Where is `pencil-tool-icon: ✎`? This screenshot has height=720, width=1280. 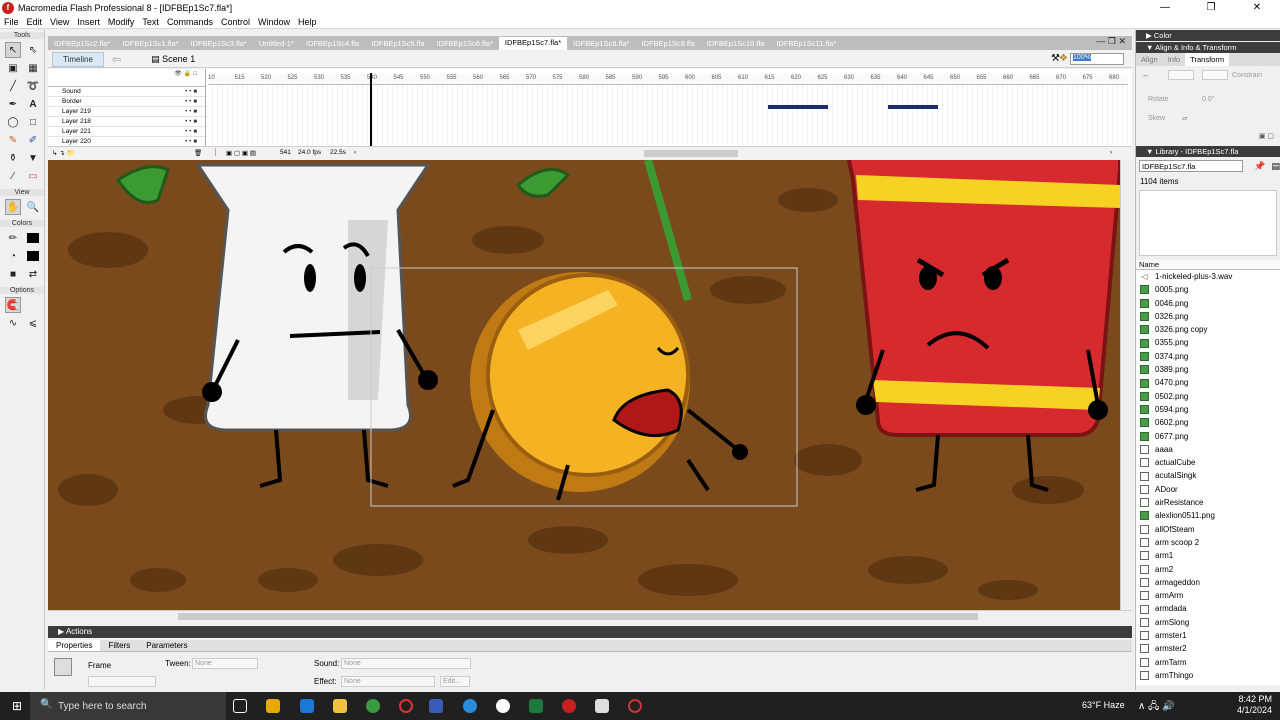
pencil-tool-icon: ✎ is located at coordinates (13, 140).